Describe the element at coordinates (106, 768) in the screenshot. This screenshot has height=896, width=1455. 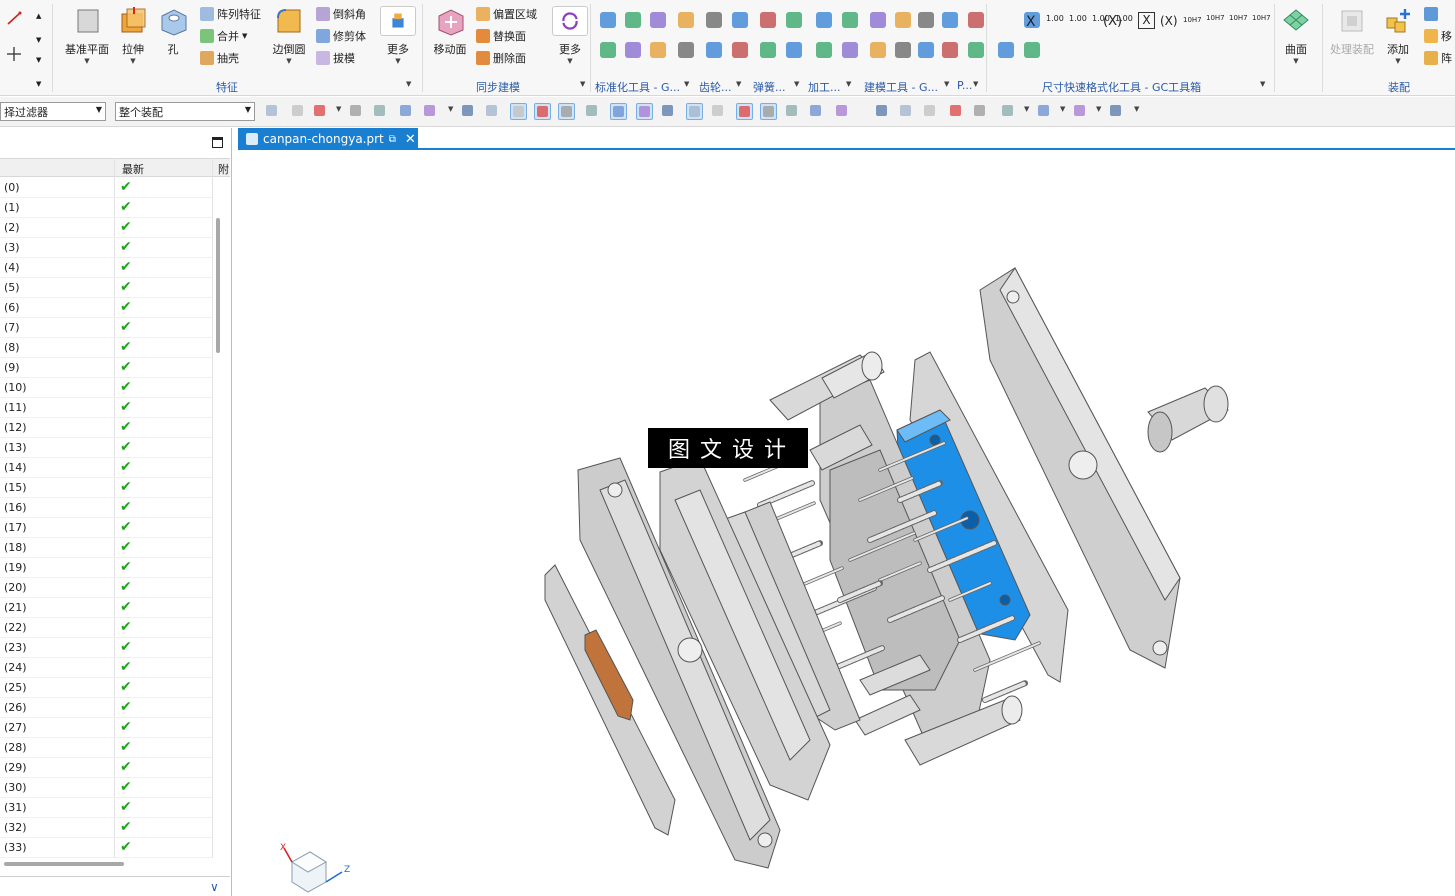
I see `table-row: (29) ✔` at that location.